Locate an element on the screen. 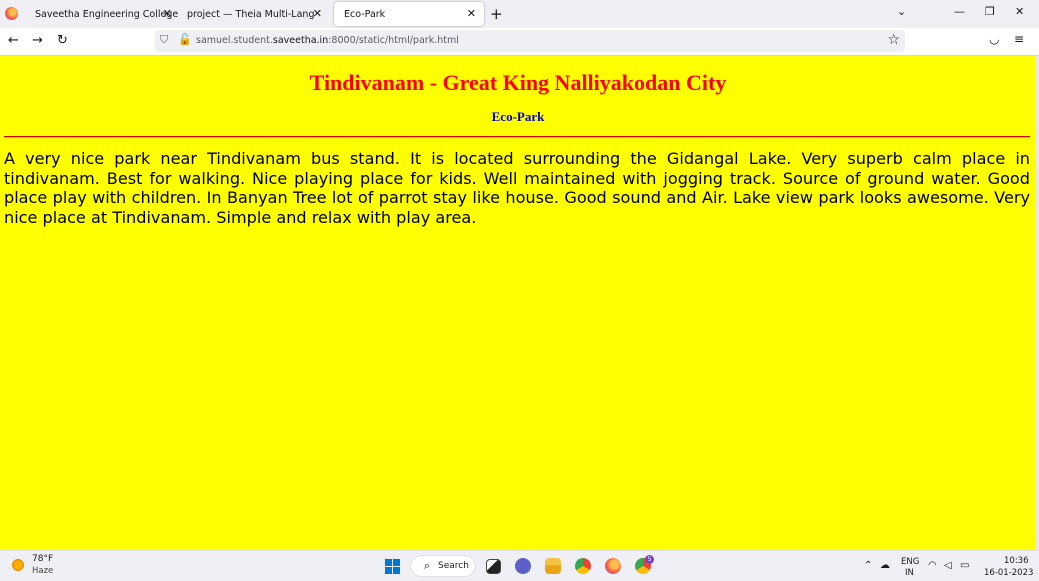  weather-icon is located at coordinates (18, 565).